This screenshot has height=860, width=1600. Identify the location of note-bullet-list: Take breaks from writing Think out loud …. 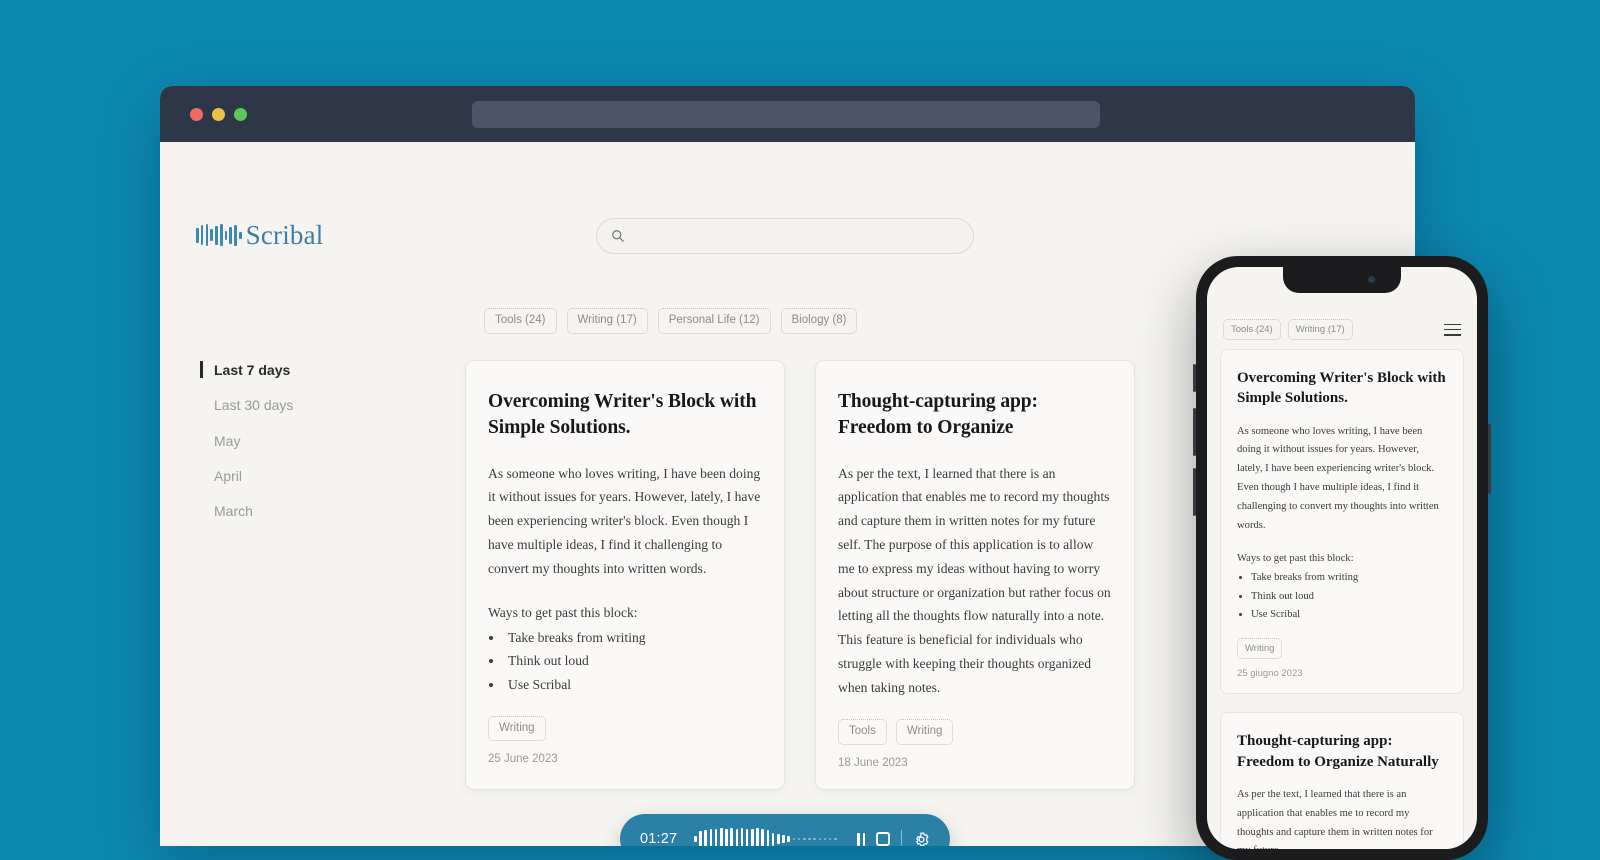
(633, 660).